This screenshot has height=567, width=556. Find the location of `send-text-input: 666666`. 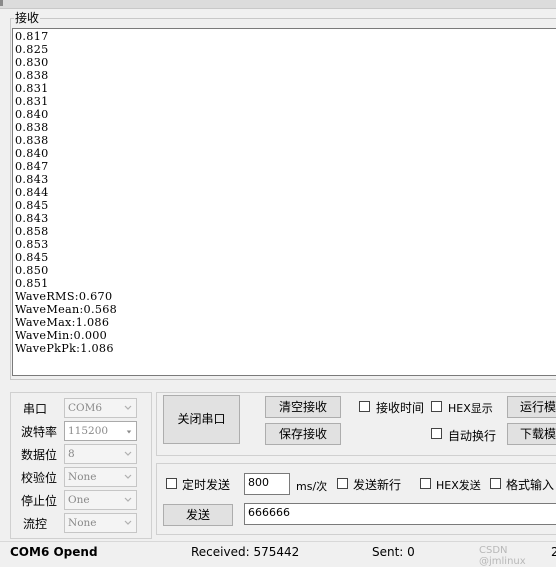

send-text-input: 666666 is located at coordinates (400, 514).